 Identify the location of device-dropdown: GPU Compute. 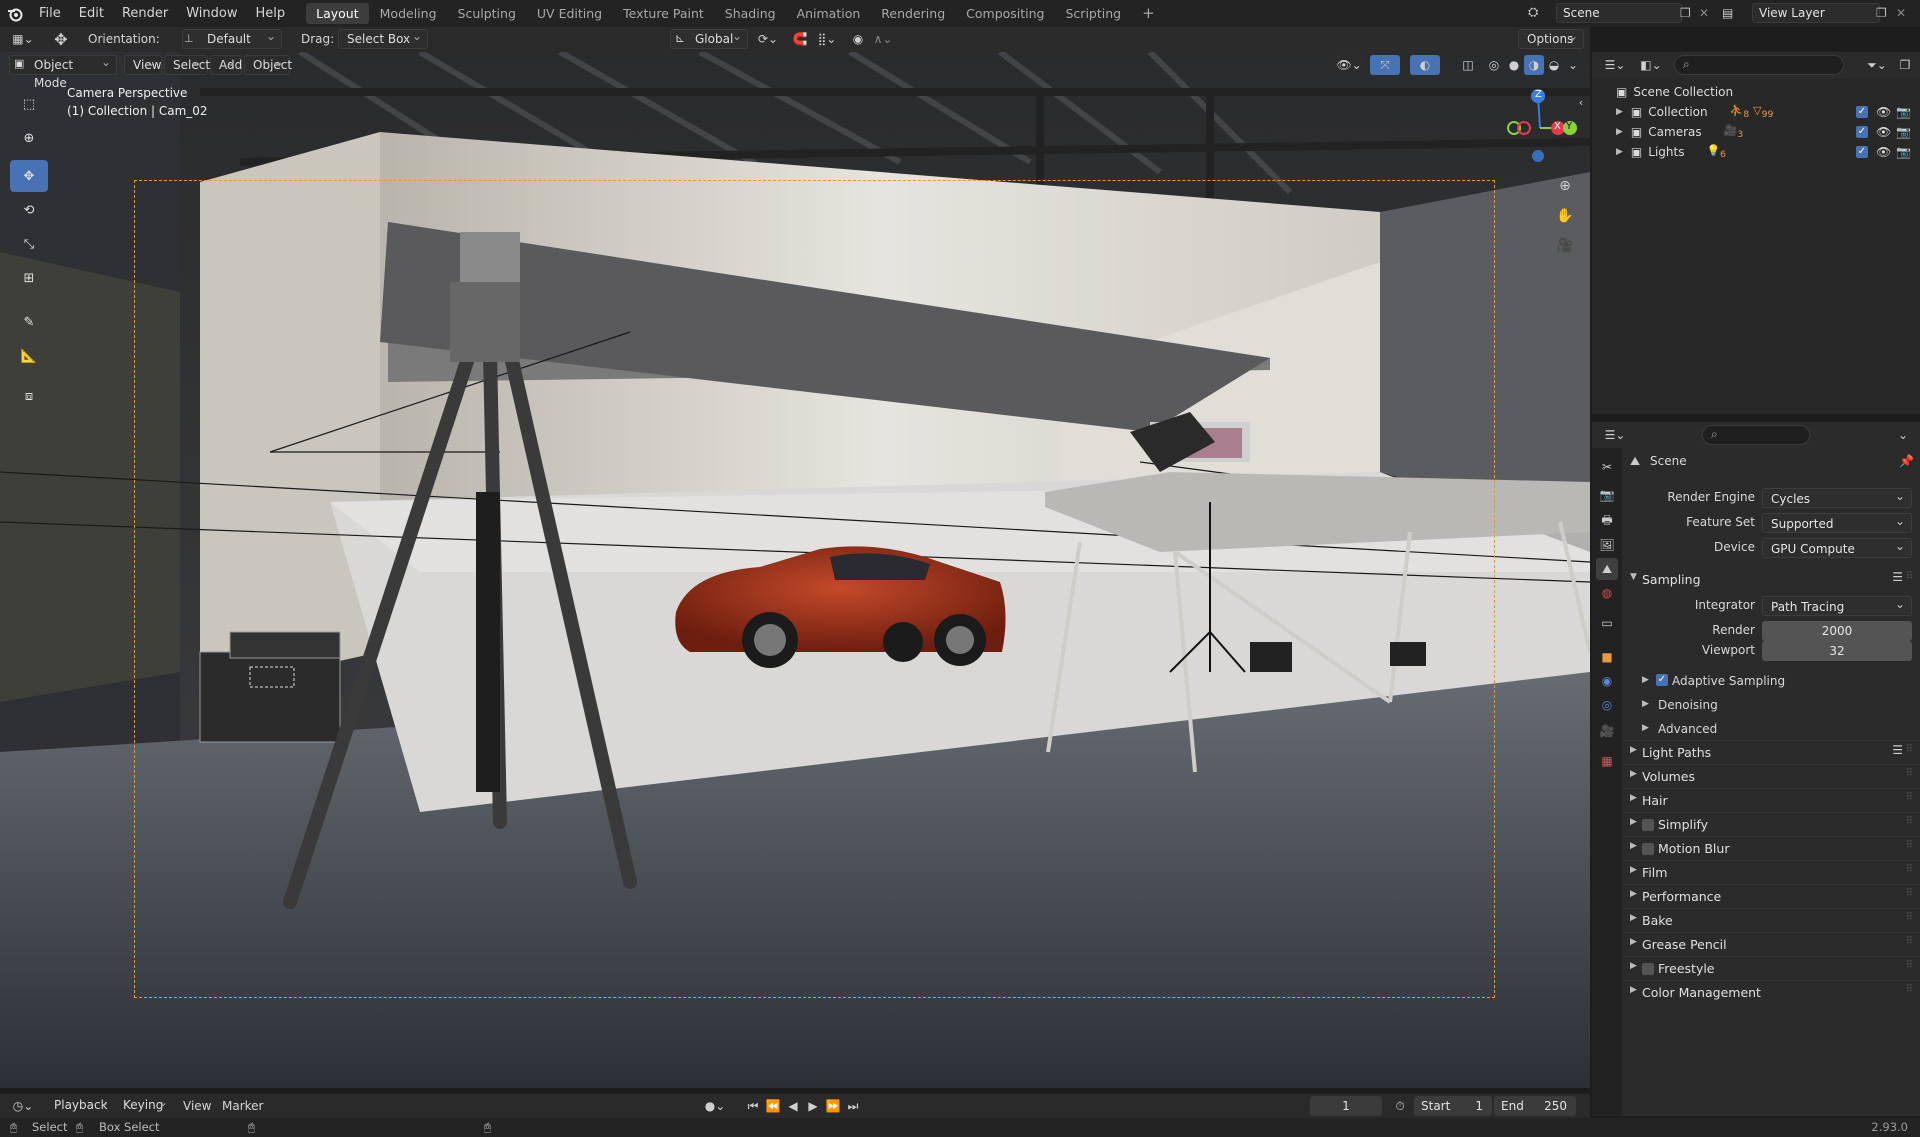
(1837, 547).